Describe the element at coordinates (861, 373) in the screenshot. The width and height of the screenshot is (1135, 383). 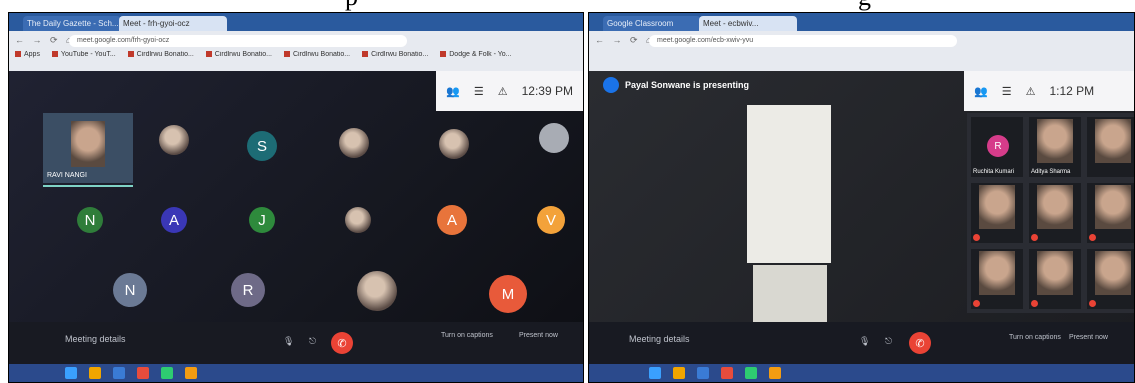
I see `windows-taskbar` at that location.